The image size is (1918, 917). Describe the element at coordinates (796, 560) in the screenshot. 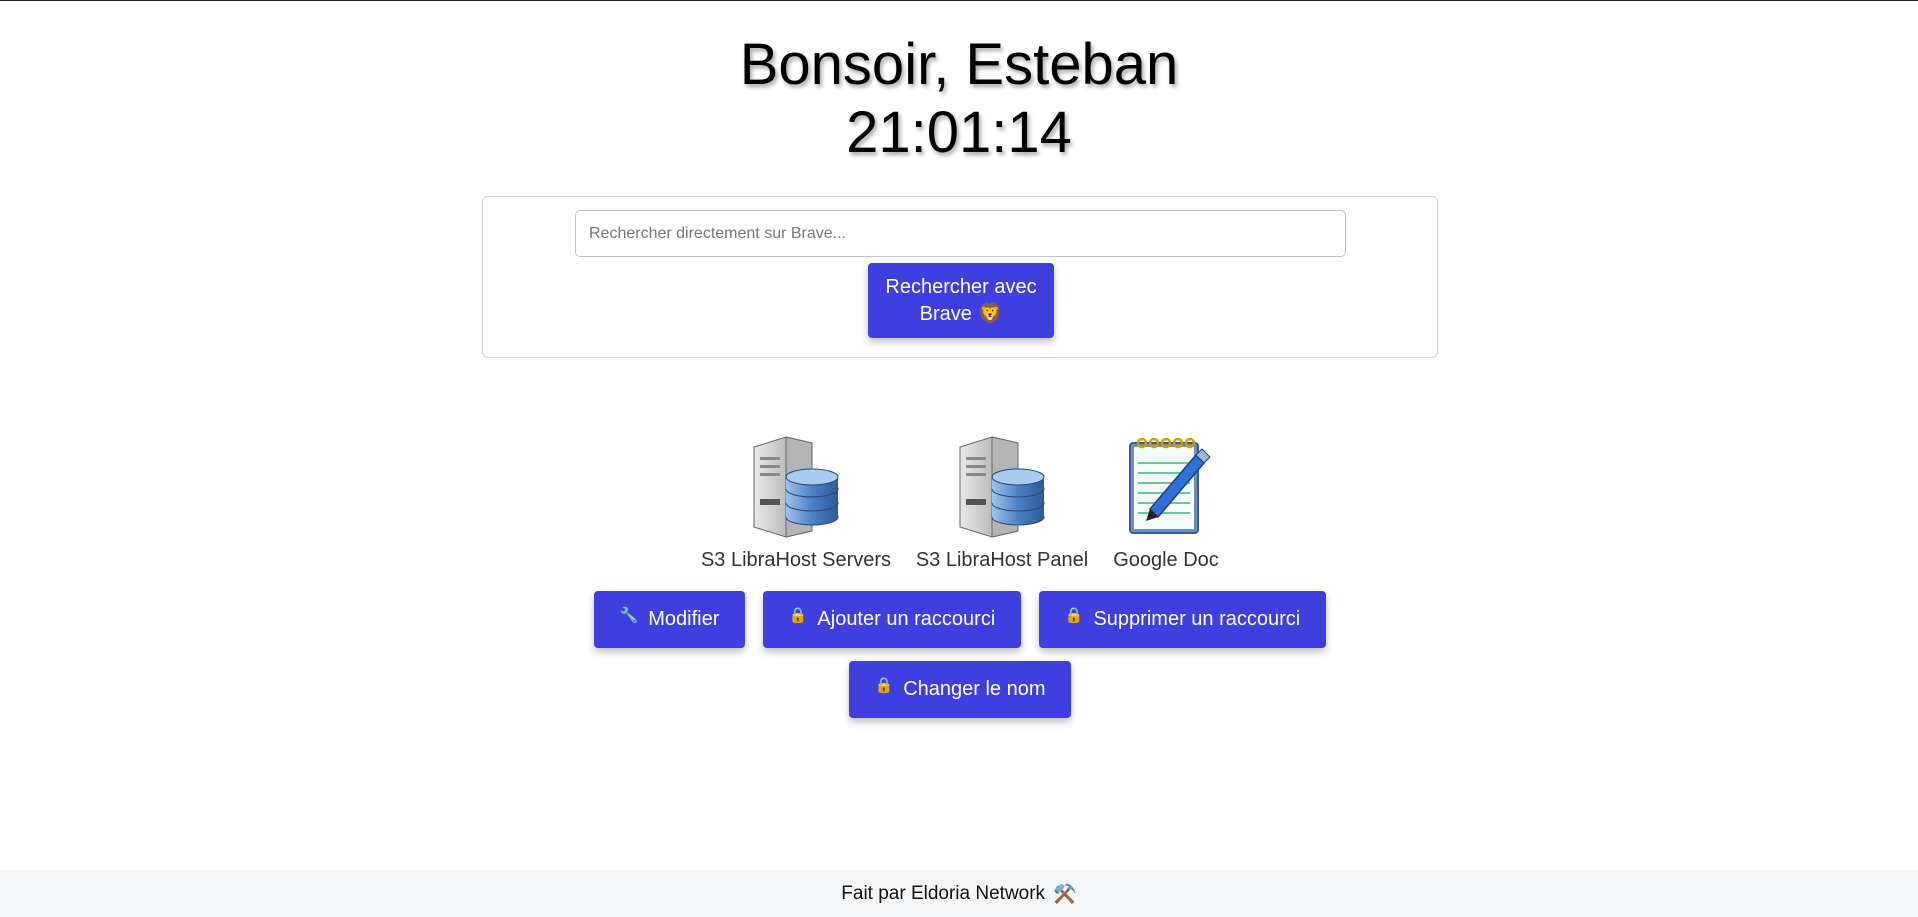

I see `shortcut-label: S3 LibraHost Servers` at that location.